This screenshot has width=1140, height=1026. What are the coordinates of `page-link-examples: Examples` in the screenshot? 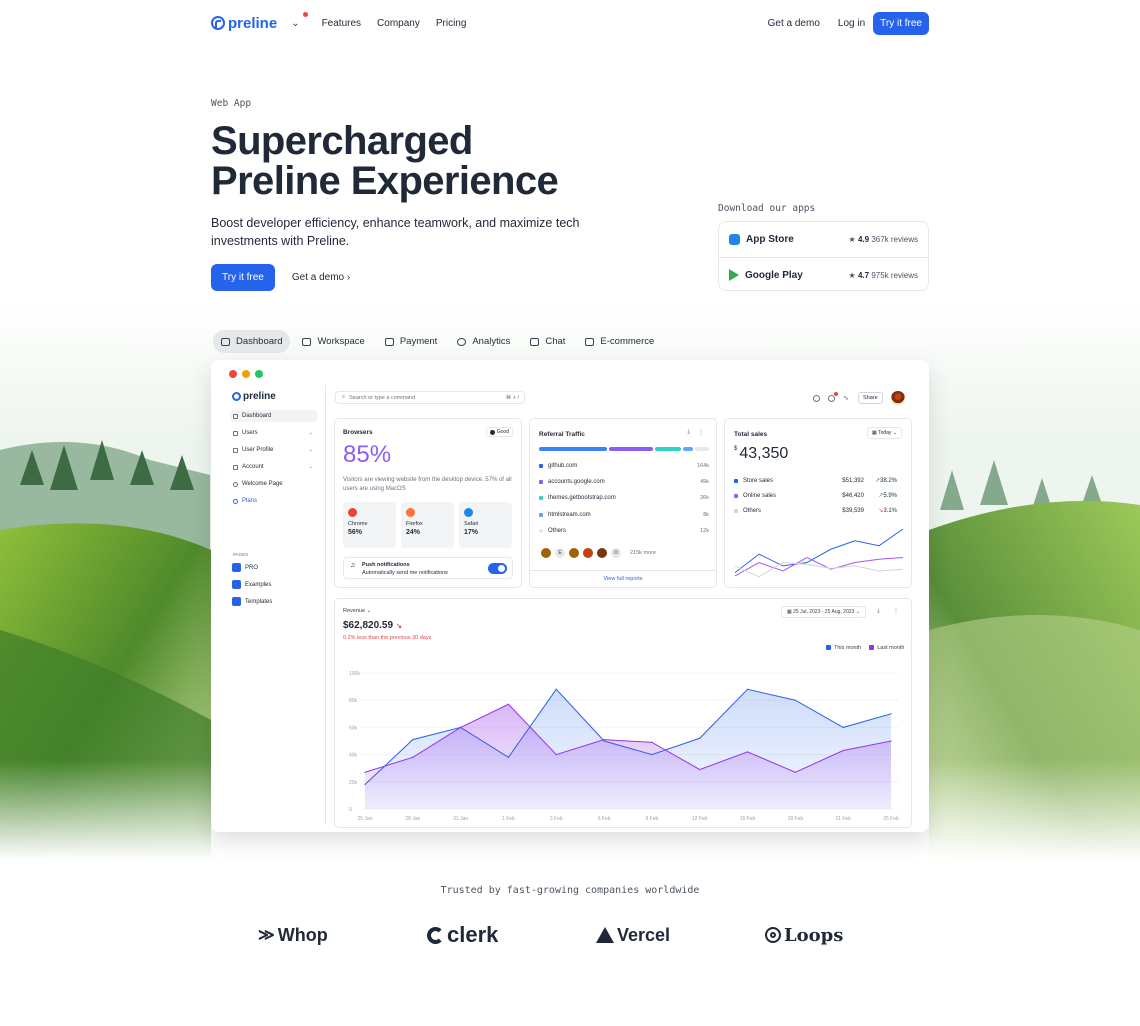 It's located at (251, 584).